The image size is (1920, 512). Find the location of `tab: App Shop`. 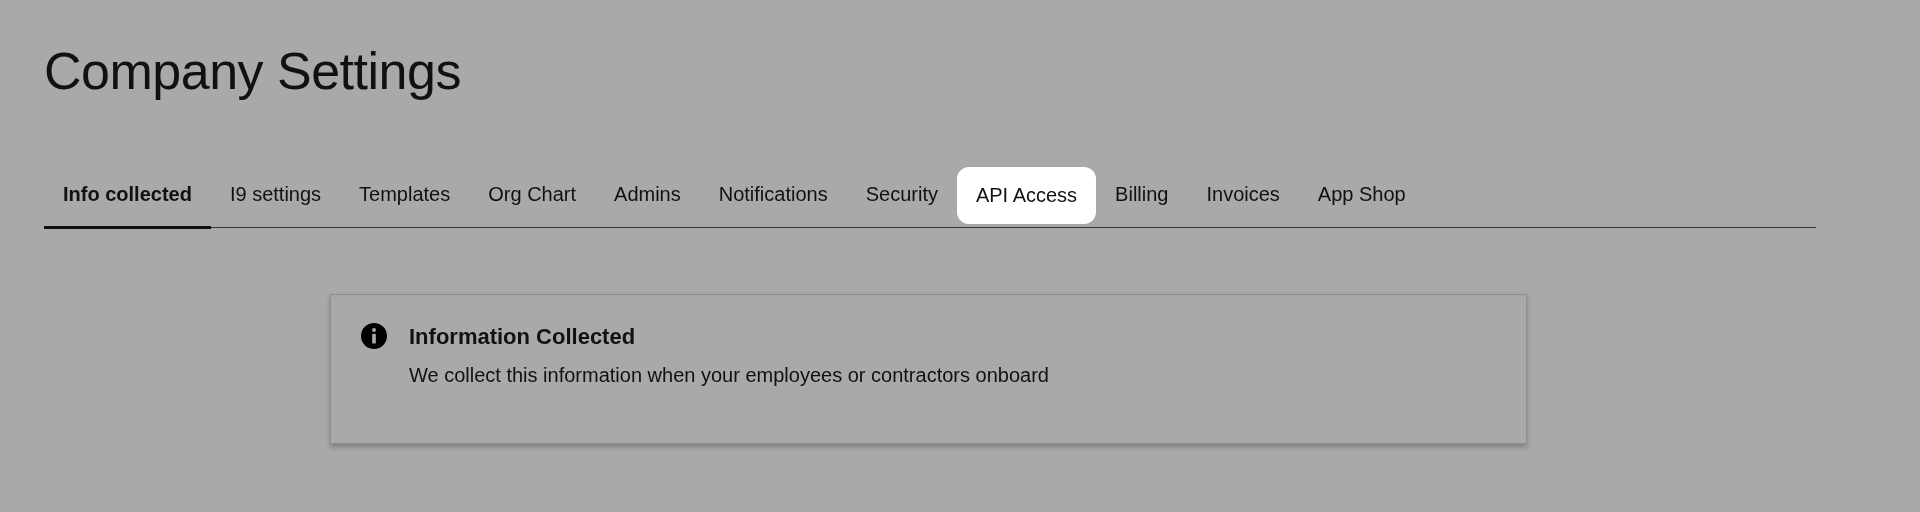

tab: App Shop is located at coordinates (1361, 196).